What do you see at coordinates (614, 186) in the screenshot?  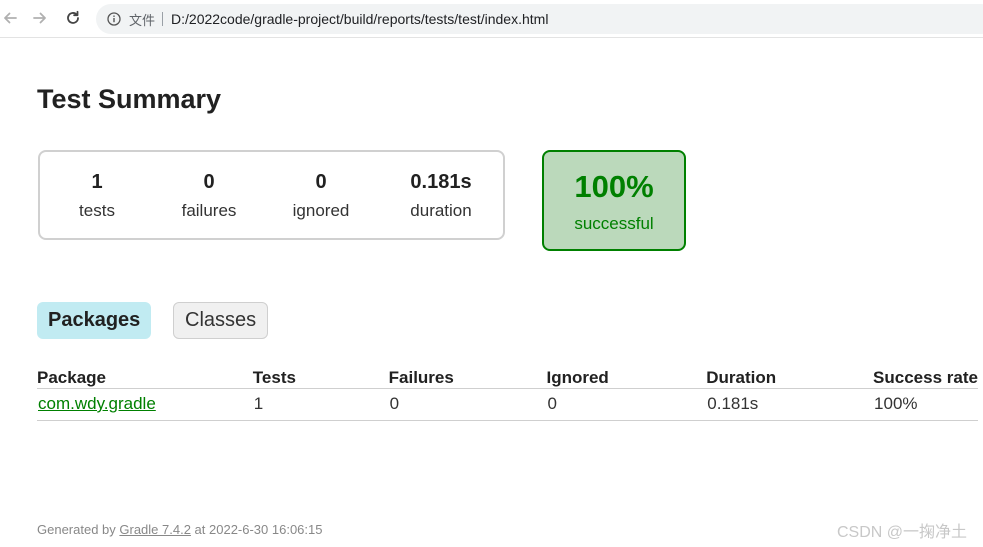 I see `success-rate-value: 100%` at bounding box center [614, 186].